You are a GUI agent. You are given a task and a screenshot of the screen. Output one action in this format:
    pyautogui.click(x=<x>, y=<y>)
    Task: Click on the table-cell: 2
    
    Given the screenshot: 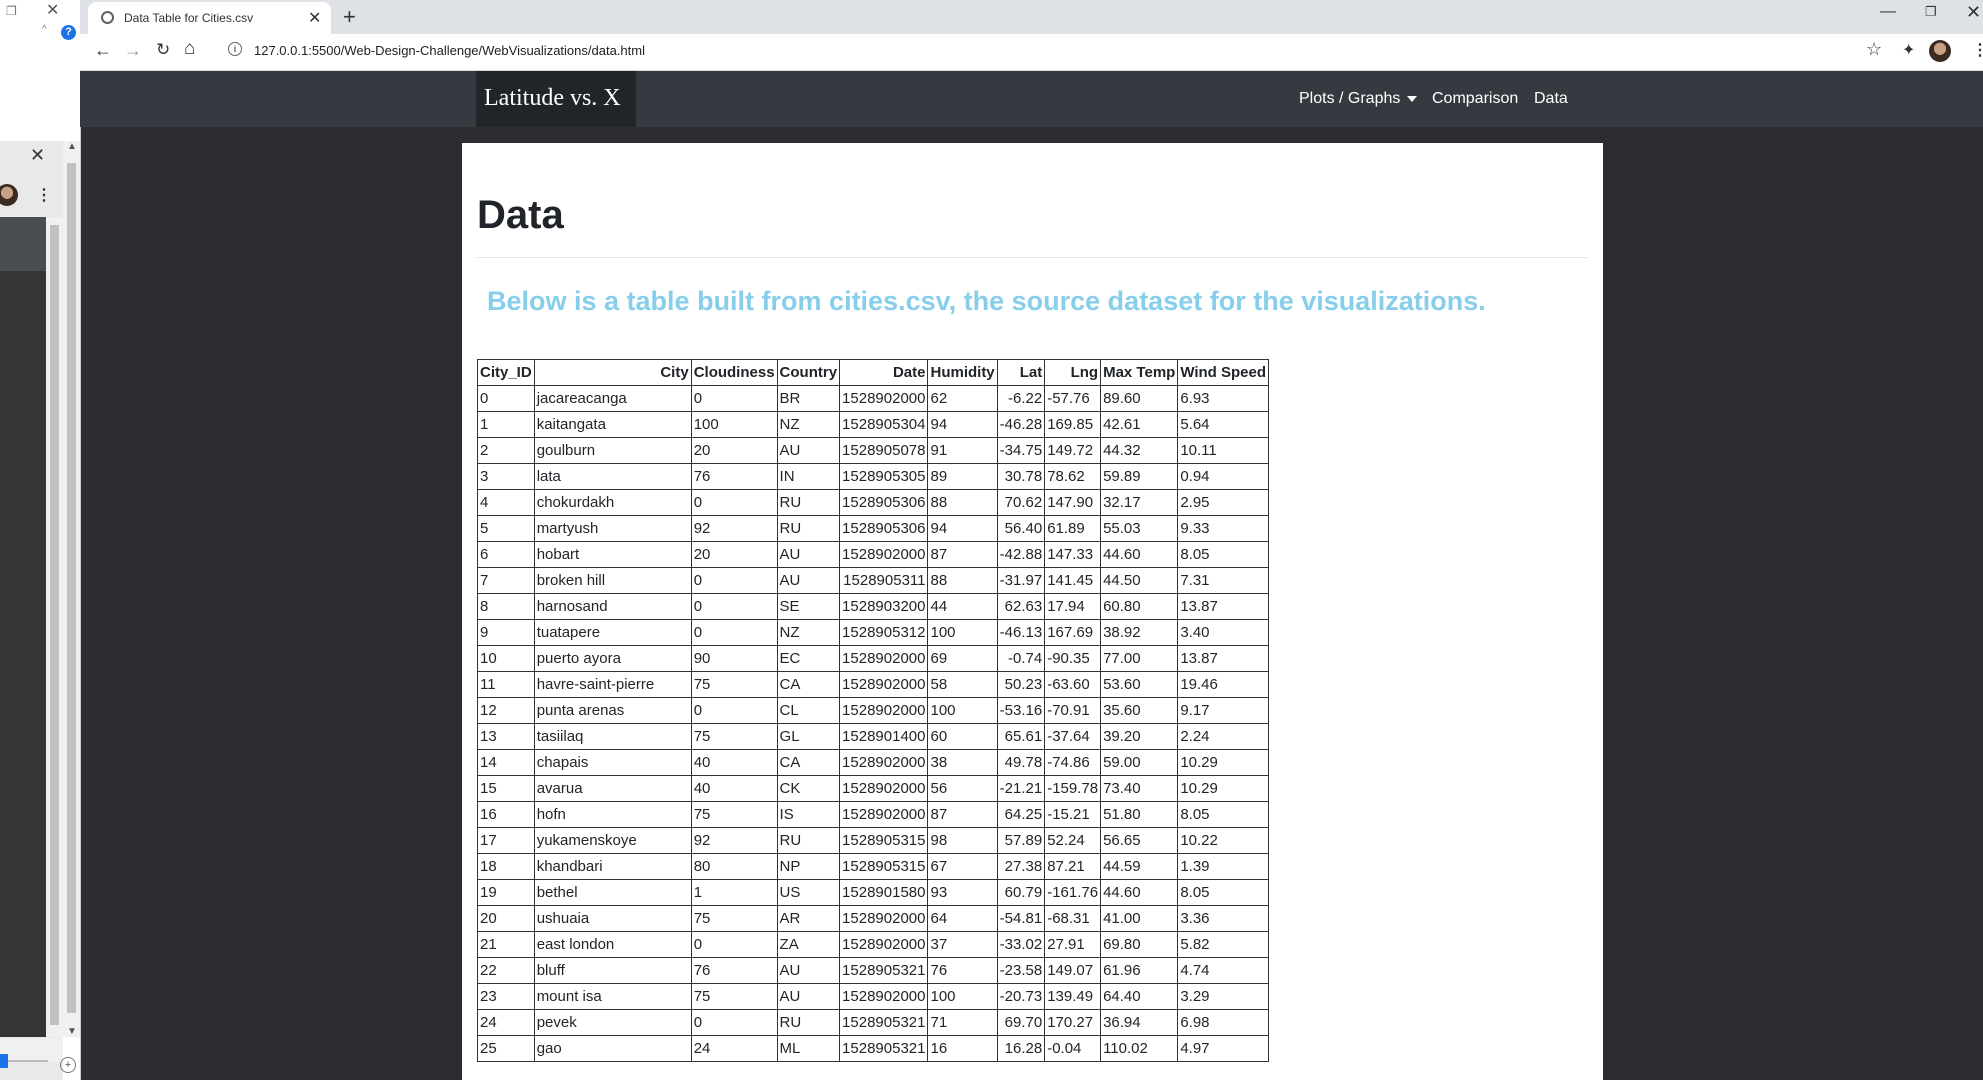 What is the action you would take?
    pyautogui.click(x=506, y=450)
    